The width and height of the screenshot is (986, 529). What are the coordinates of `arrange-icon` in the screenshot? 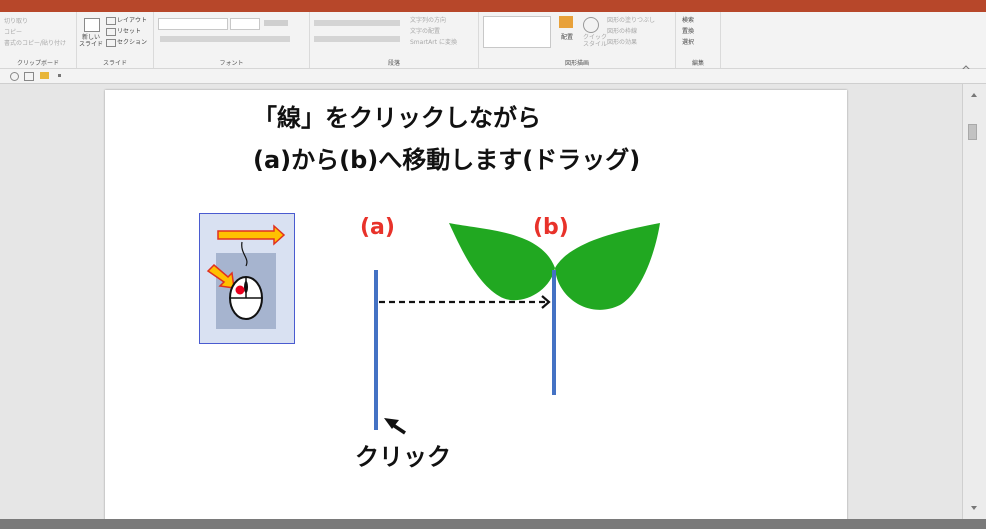 It's located at (566, 22).